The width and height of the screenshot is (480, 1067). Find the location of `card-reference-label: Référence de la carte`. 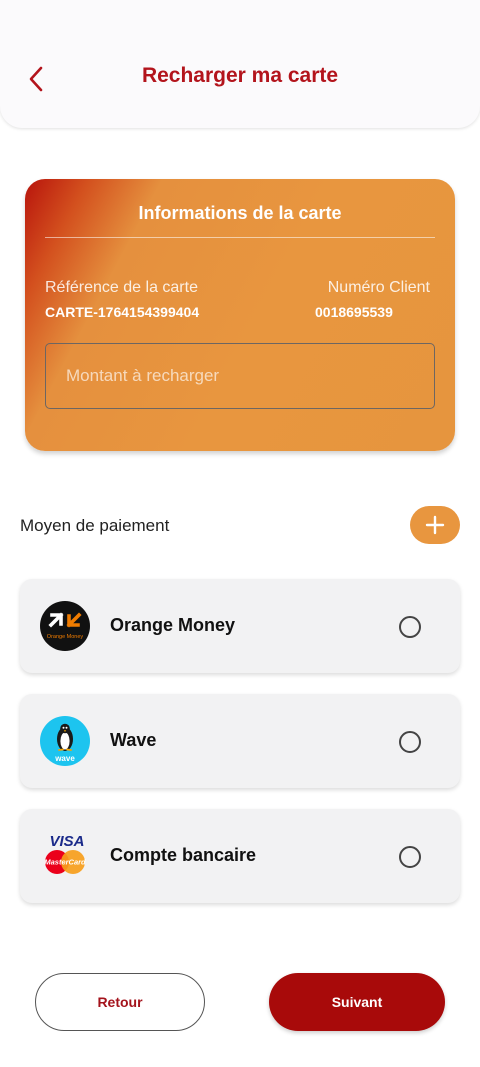

card-reference-label: Référence de la carte is located at coordinates (121, 287).